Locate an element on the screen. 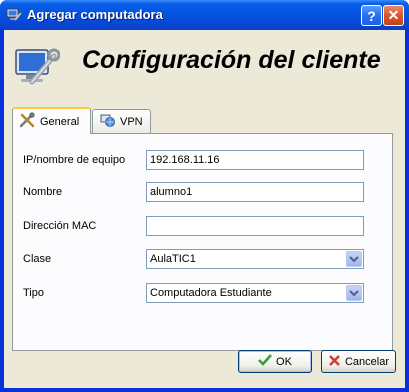 The width and height of the screenshot is (409, 392). ok-button: OK is located at coordinates (275, 361).